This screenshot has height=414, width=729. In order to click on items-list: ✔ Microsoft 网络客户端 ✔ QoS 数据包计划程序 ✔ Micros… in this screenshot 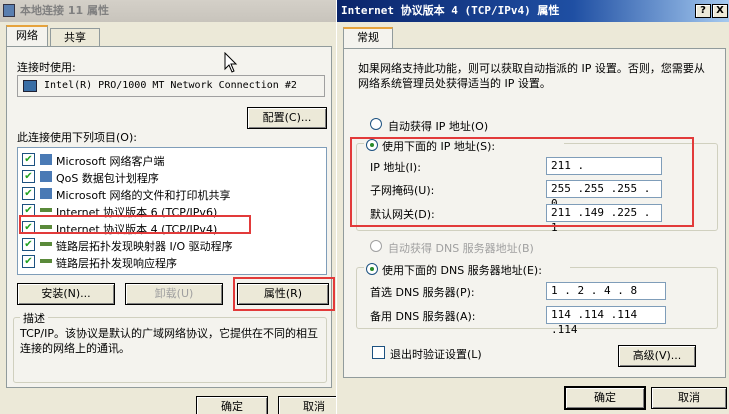, I will do `click(172, 211)`.